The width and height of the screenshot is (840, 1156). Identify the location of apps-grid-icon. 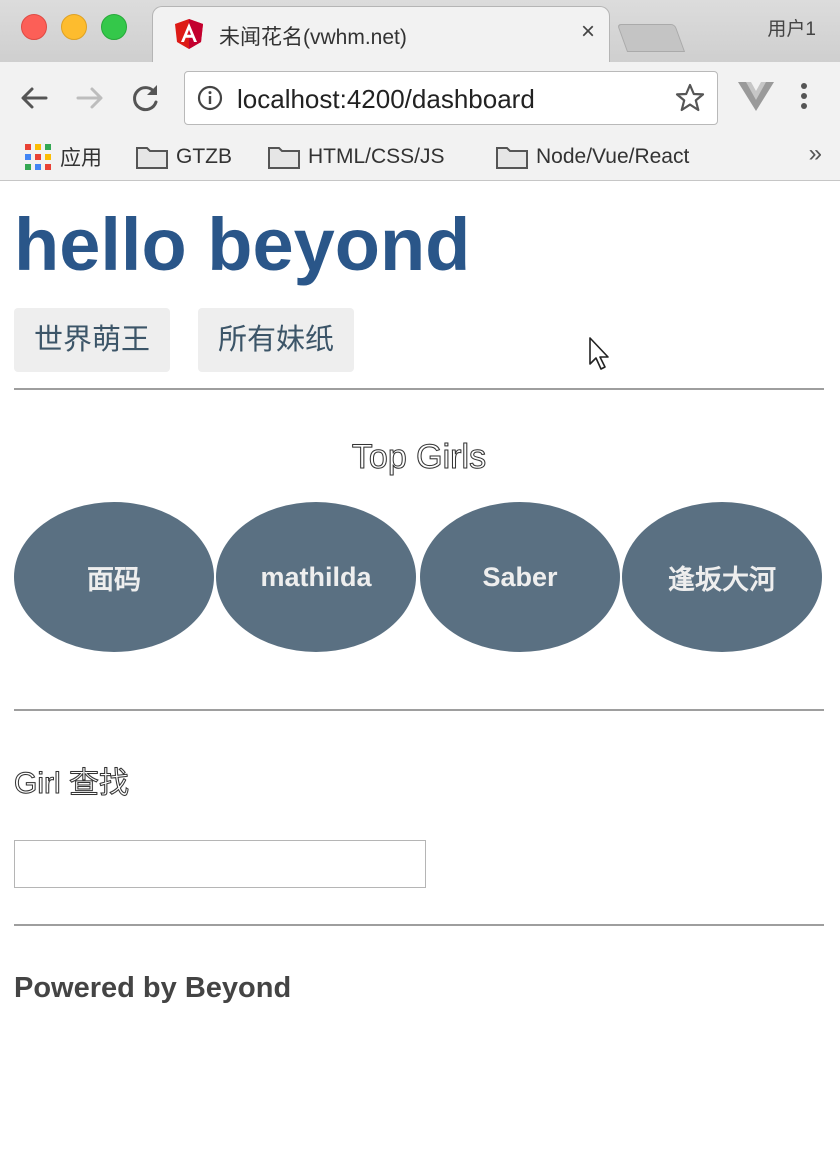
(38, 157).